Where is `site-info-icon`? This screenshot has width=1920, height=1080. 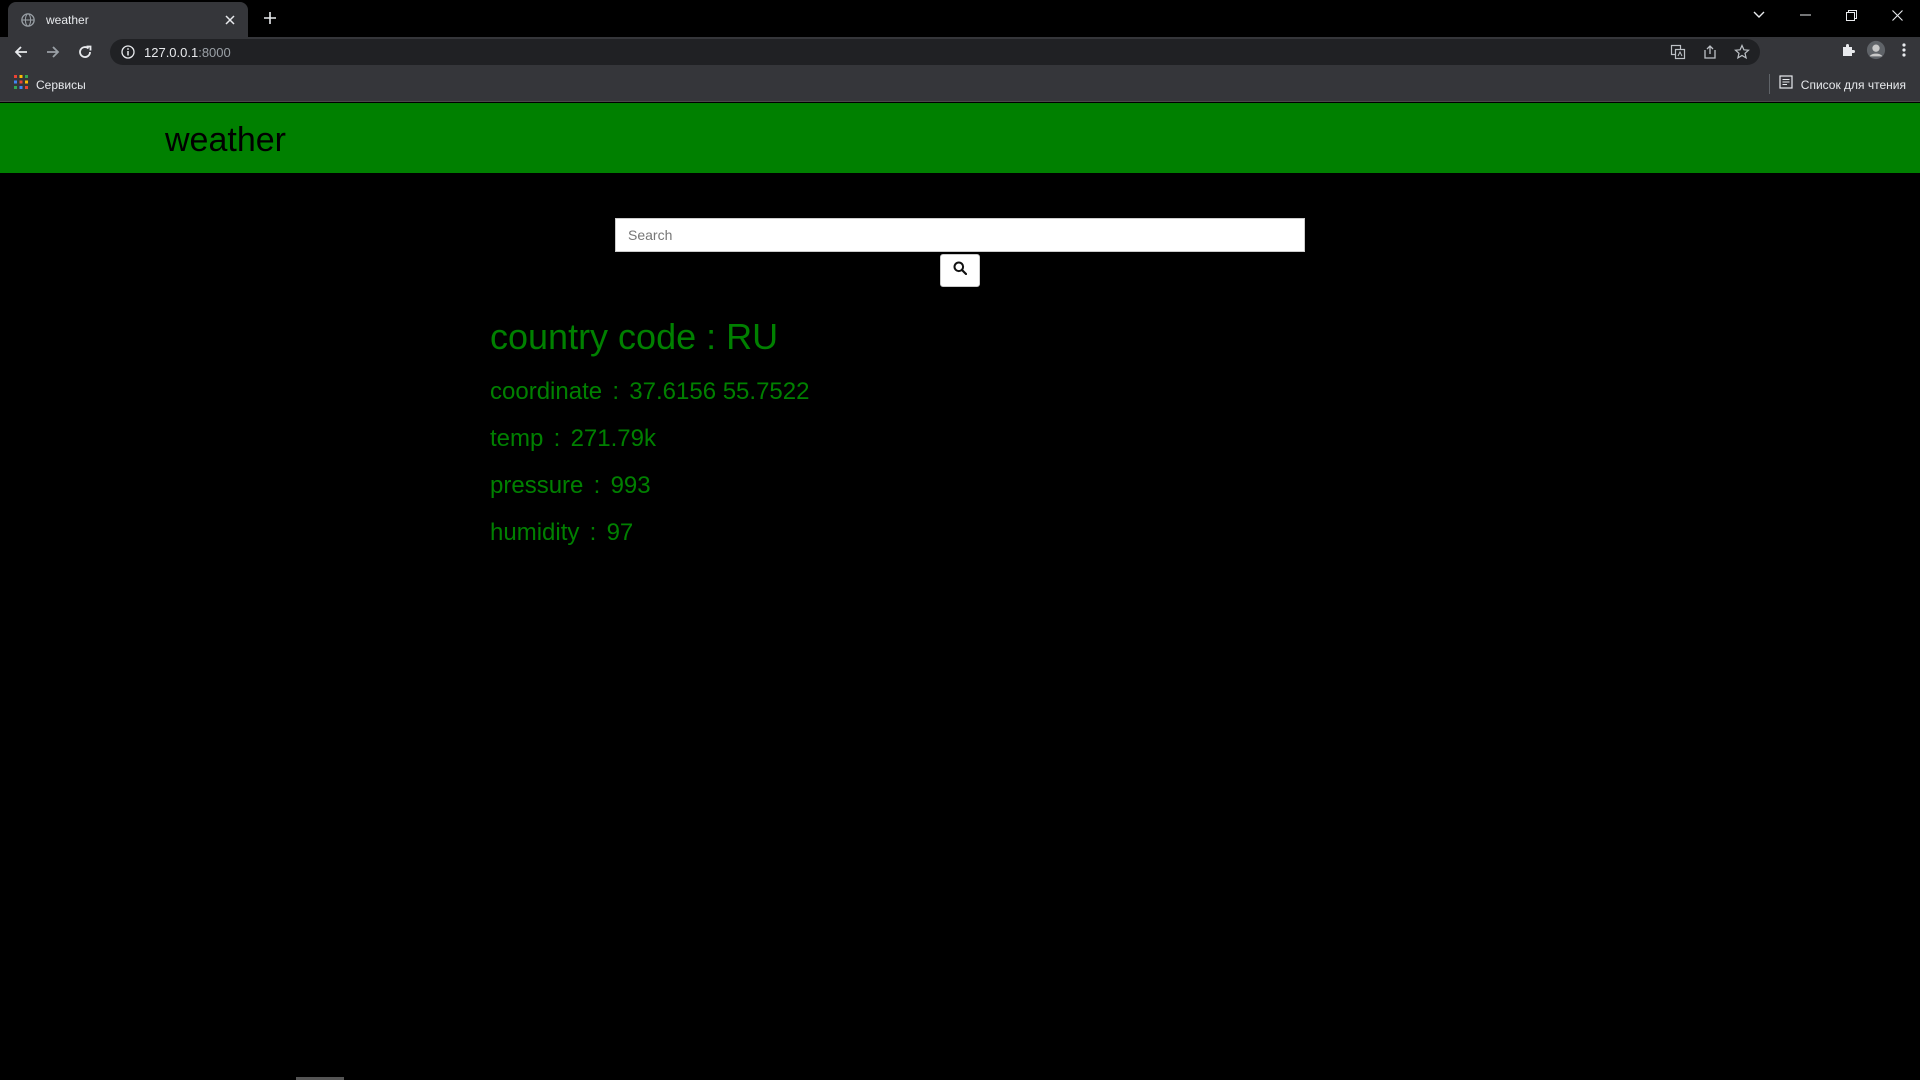
site-info-icon is located at coordinates (128, 52).